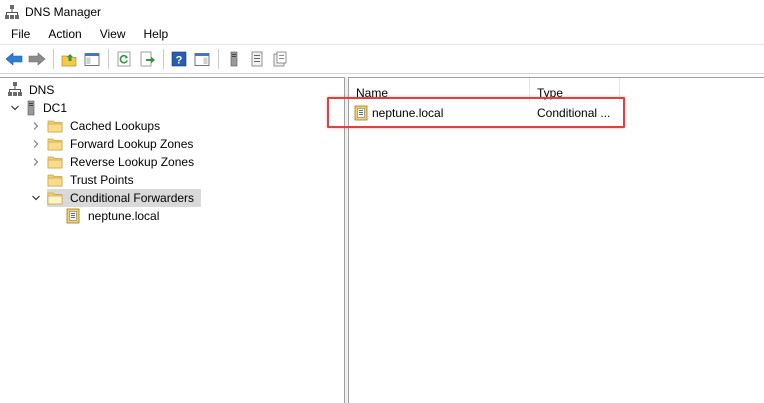  I want to click on tree-item-trust-points: Trust Points, so click(92, 180).